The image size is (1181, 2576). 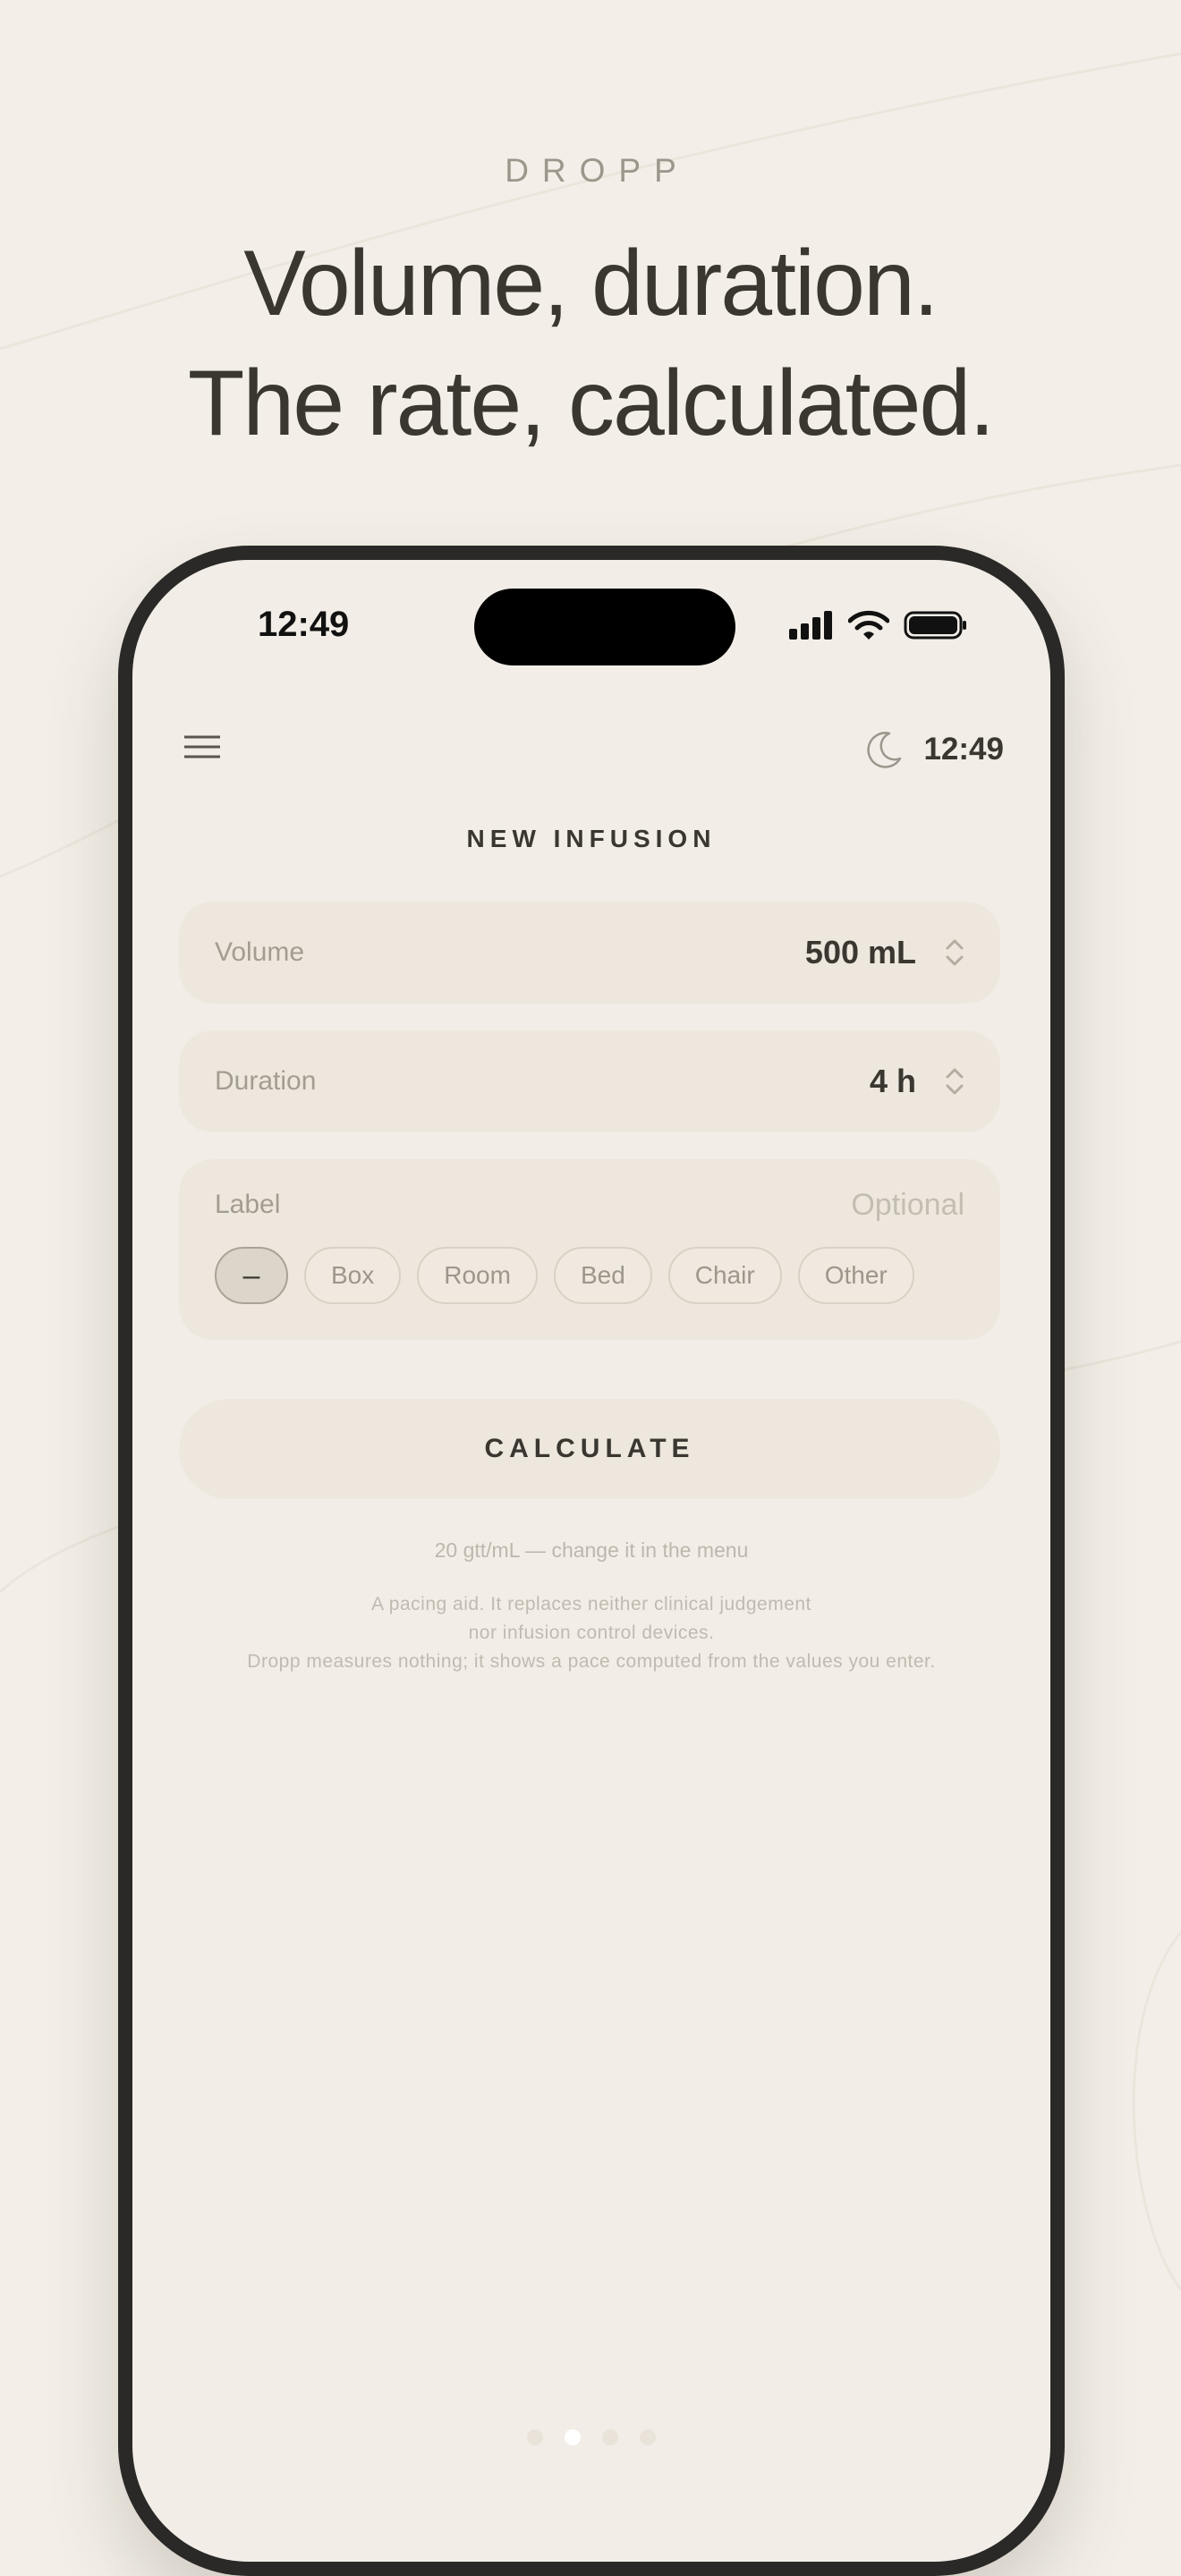 I want to click on headline-line-1: Volume, duration., so click(x=591, y=283).